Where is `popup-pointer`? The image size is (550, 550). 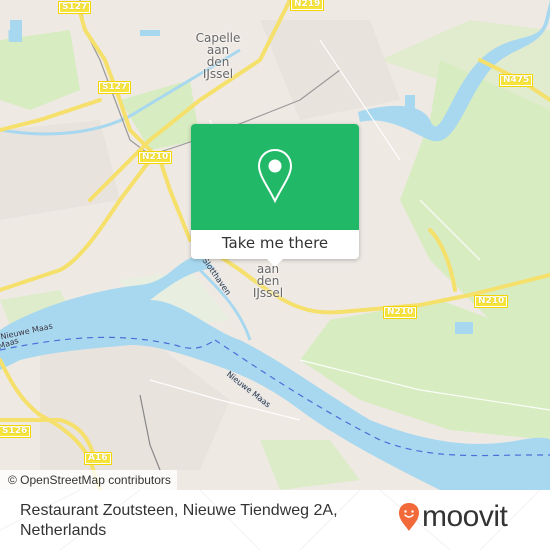 popup-pointer is located at coordinates (275, 263).